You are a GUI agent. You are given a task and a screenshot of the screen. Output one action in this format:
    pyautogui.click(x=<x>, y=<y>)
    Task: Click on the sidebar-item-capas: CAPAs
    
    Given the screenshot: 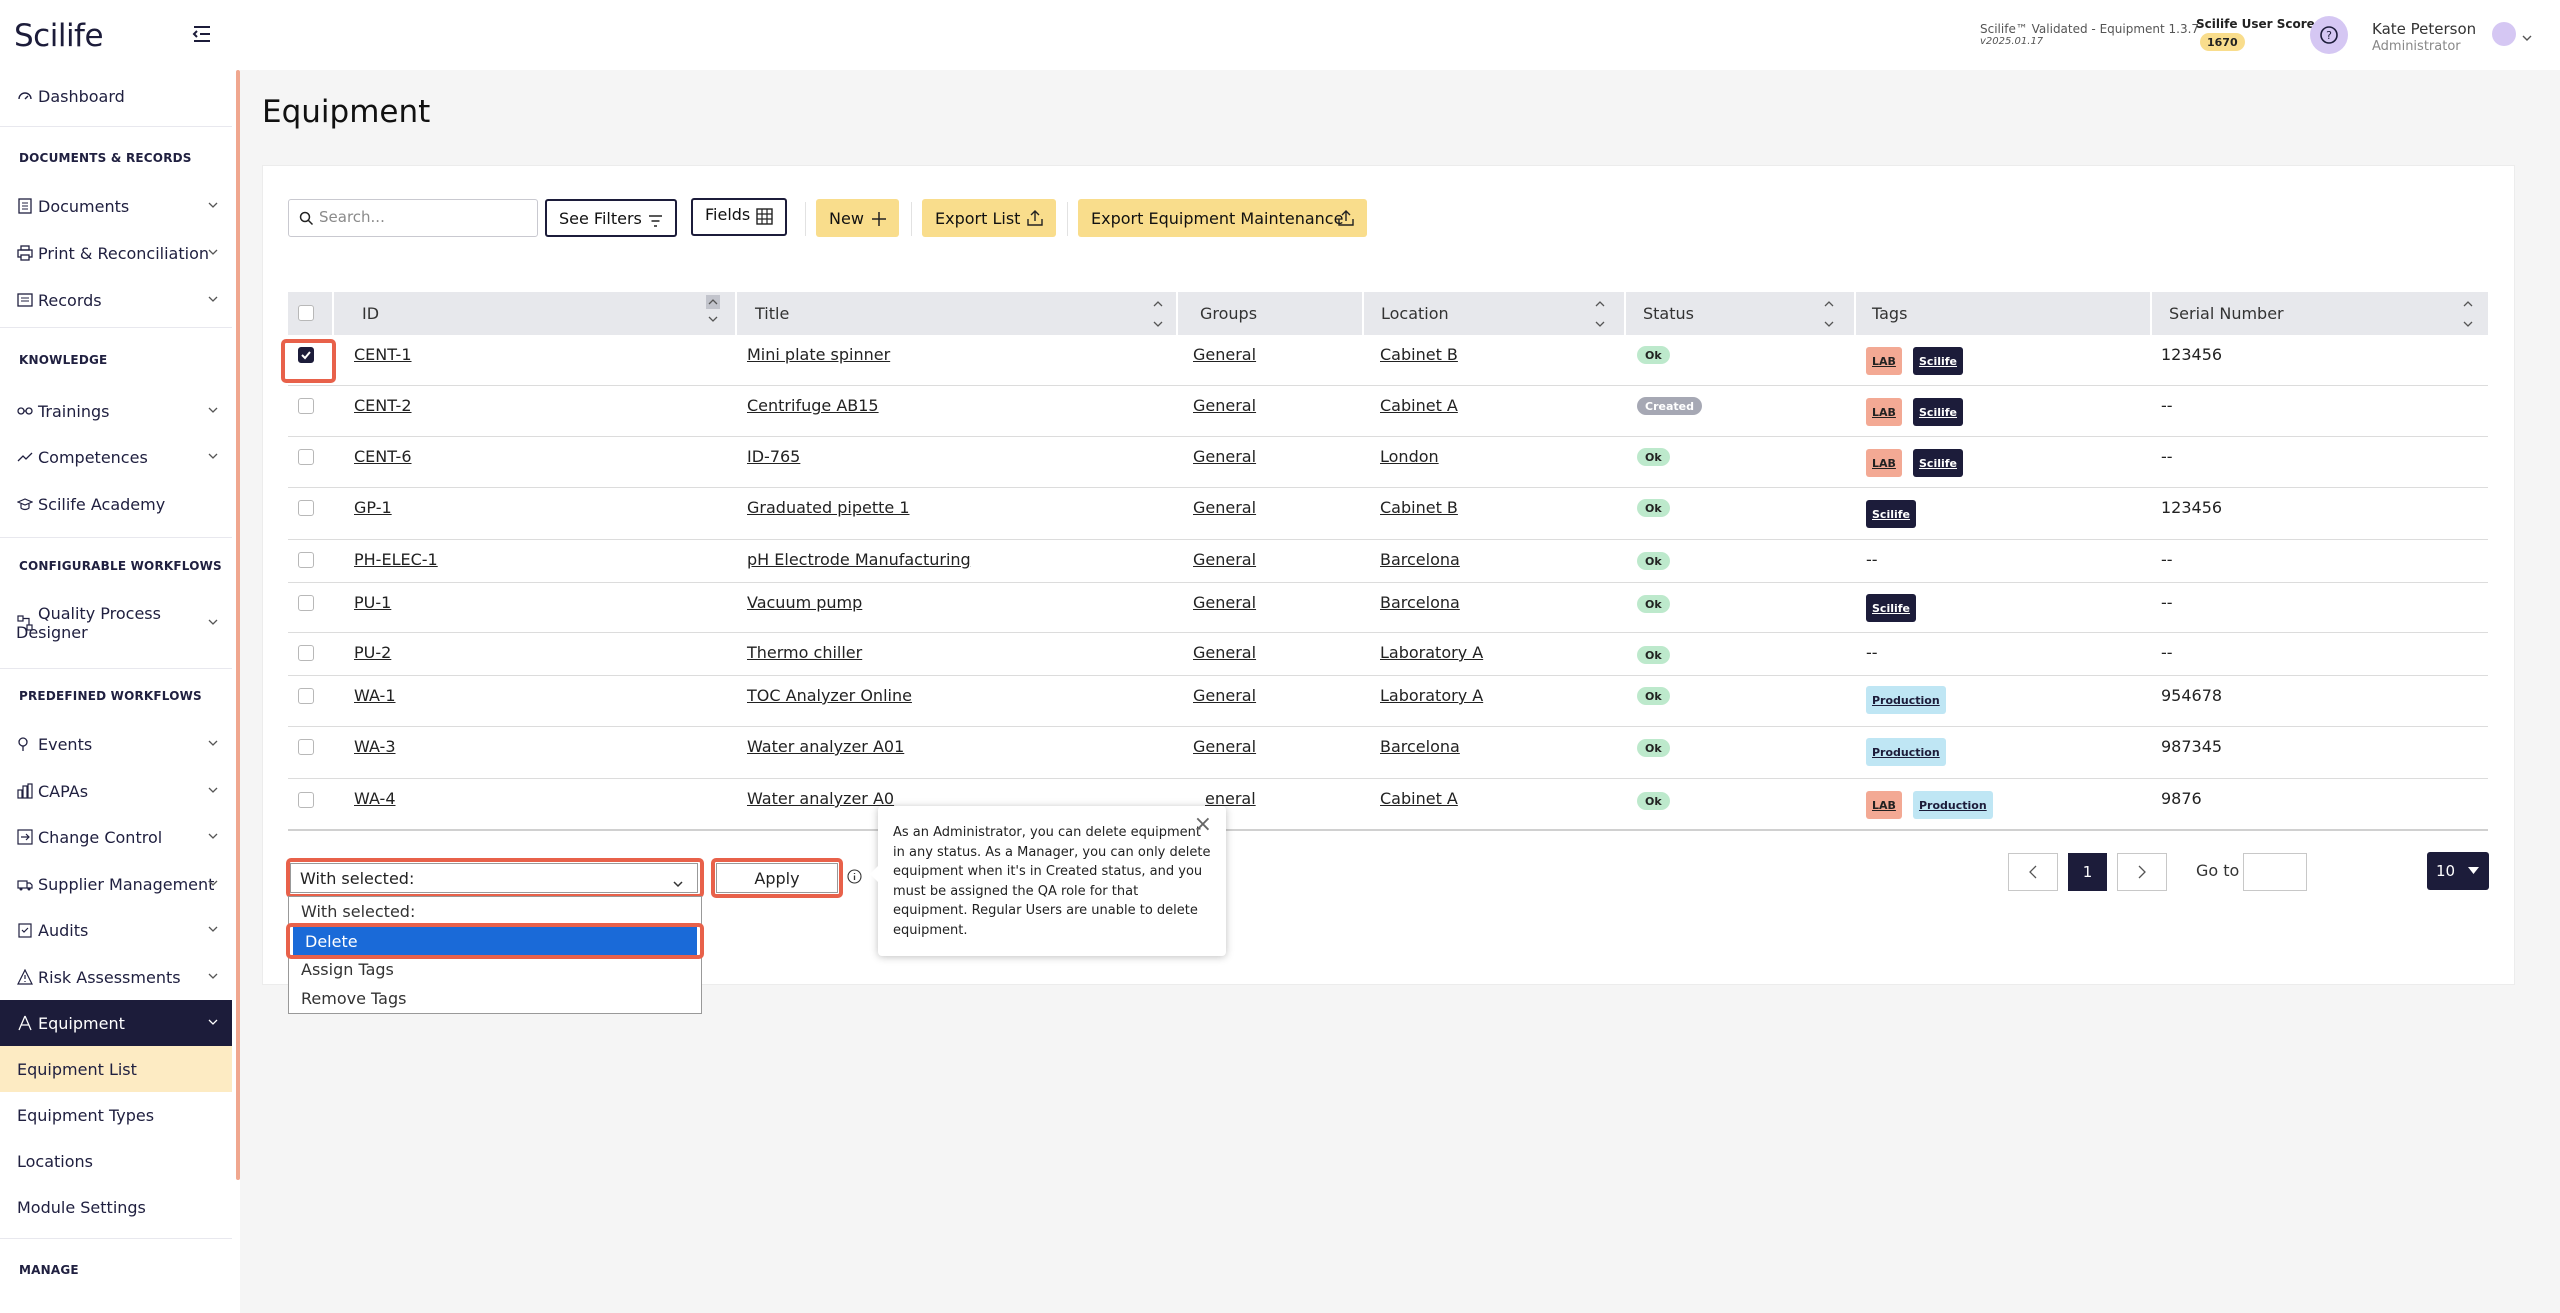 What is the action you would take?
    pyautogui.click(x=116, y=791)
    